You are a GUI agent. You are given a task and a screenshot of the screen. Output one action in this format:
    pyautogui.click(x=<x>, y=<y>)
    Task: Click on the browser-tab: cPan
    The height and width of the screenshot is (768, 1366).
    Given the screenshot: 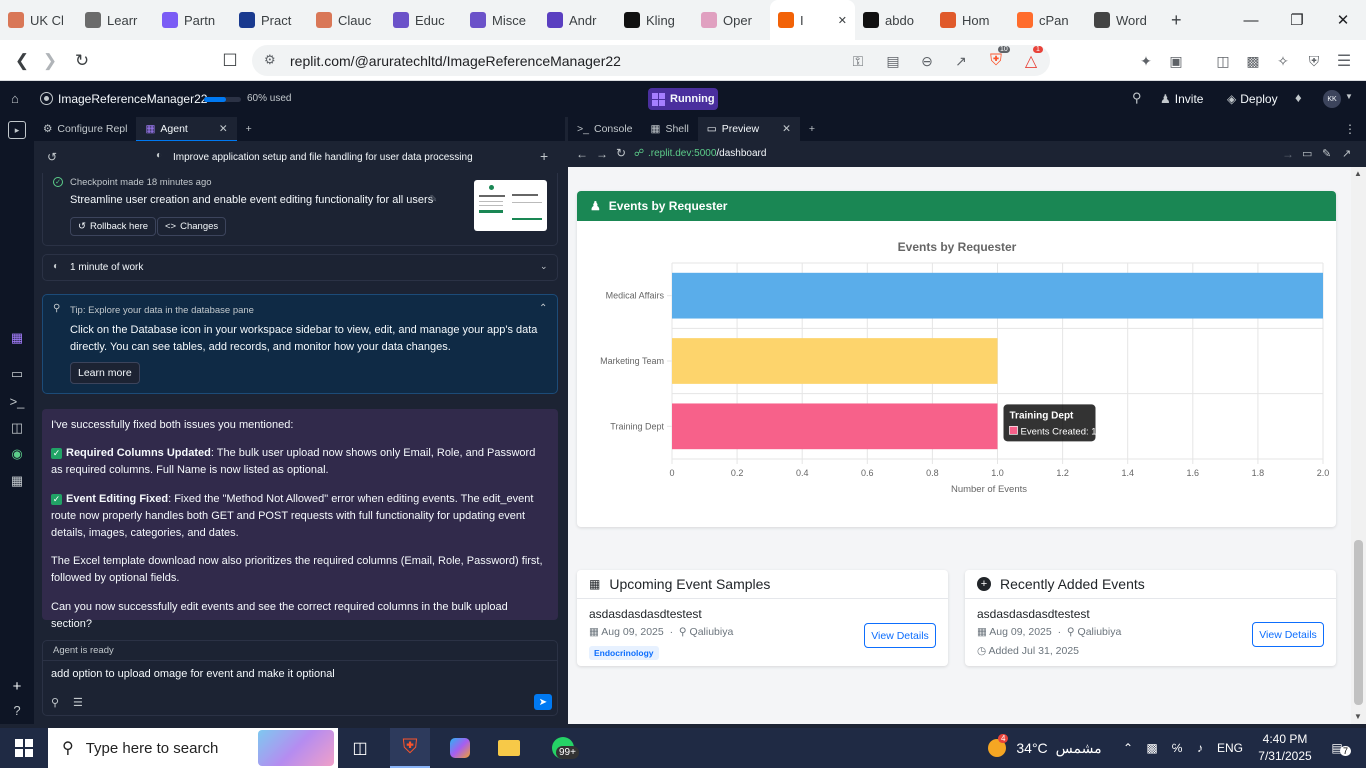 What is the action you would take?
    pyautogui.click(x=1047, y=20)
    